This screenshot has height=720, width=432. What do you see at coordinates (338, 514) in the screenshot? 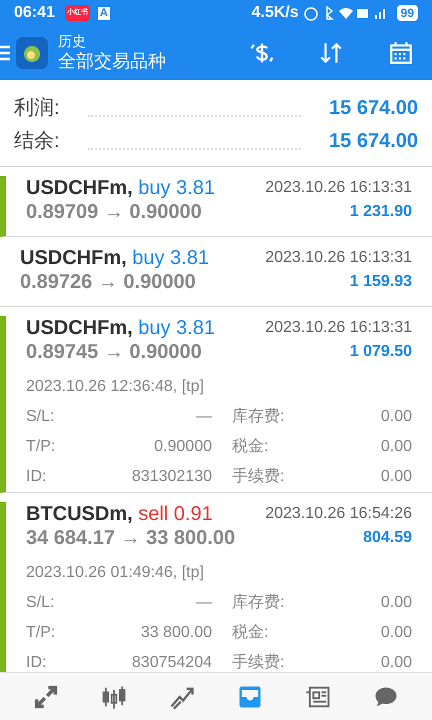
I see `trade-time: 2023.10.26 16:54:26` at bounding box center [338, 514].